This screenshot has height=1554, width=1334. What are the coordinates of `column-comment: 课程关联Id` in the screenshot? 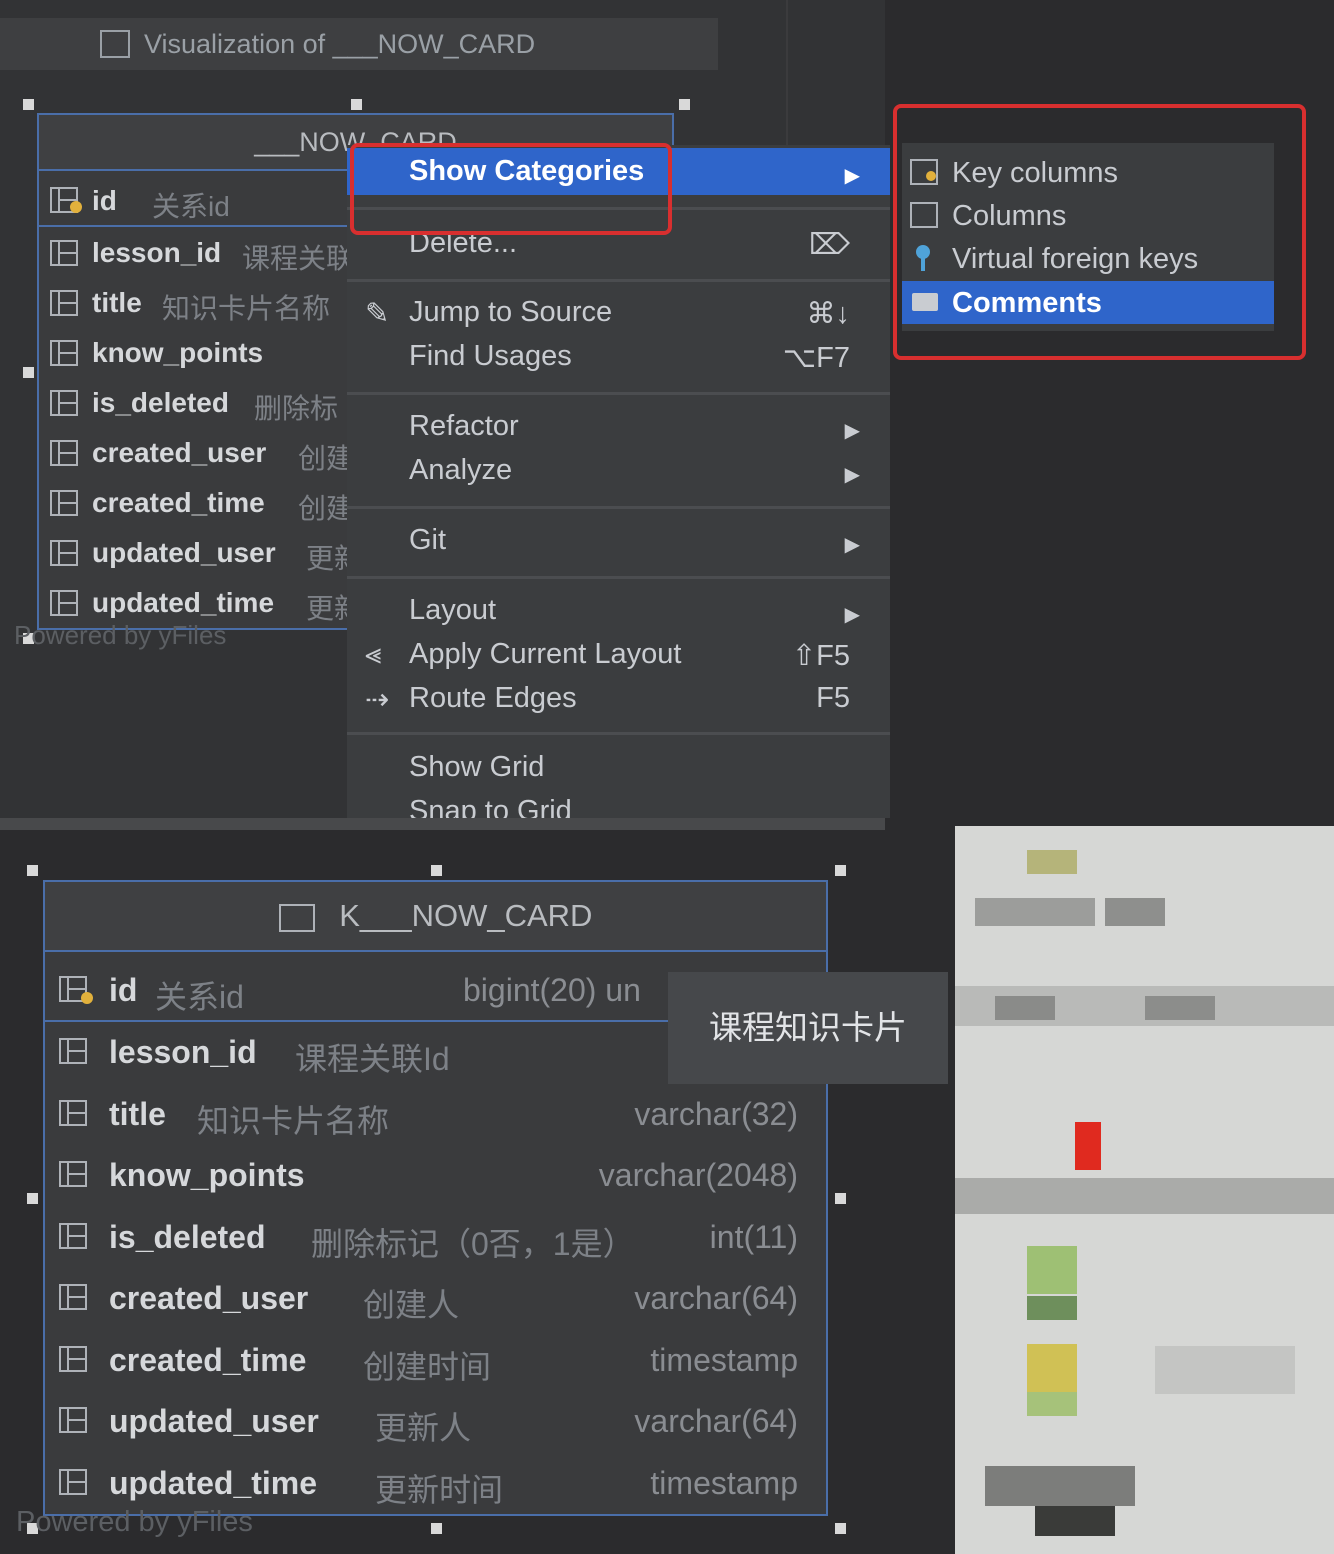 It's located at (372, 1059).